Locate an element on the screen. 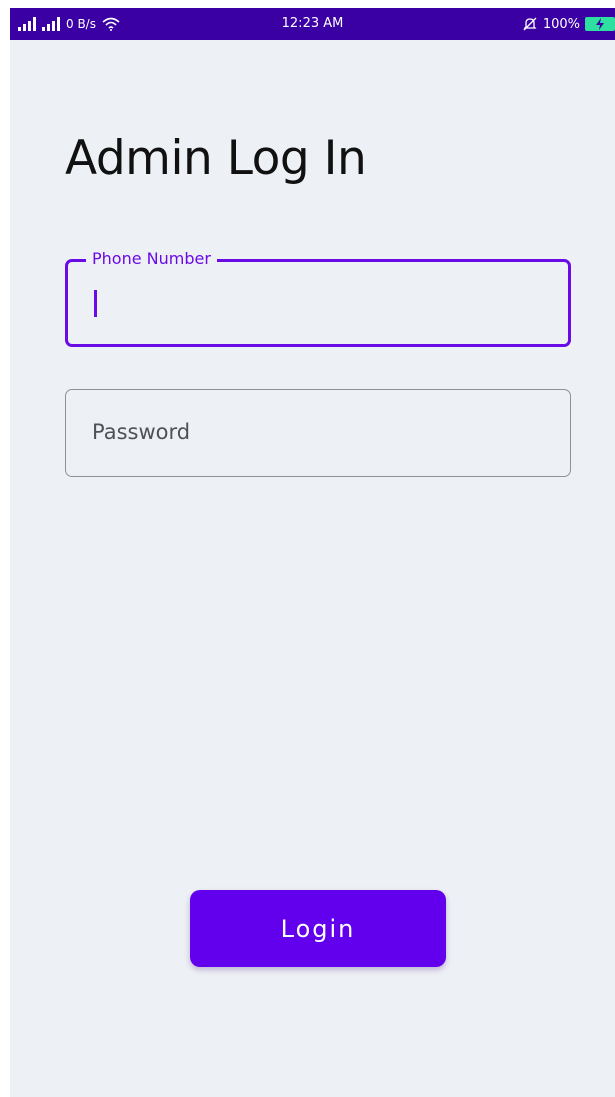 This screenshot has width=615, height=1097. phone-number-label: Phone Number is located at coordinates (151, 259).